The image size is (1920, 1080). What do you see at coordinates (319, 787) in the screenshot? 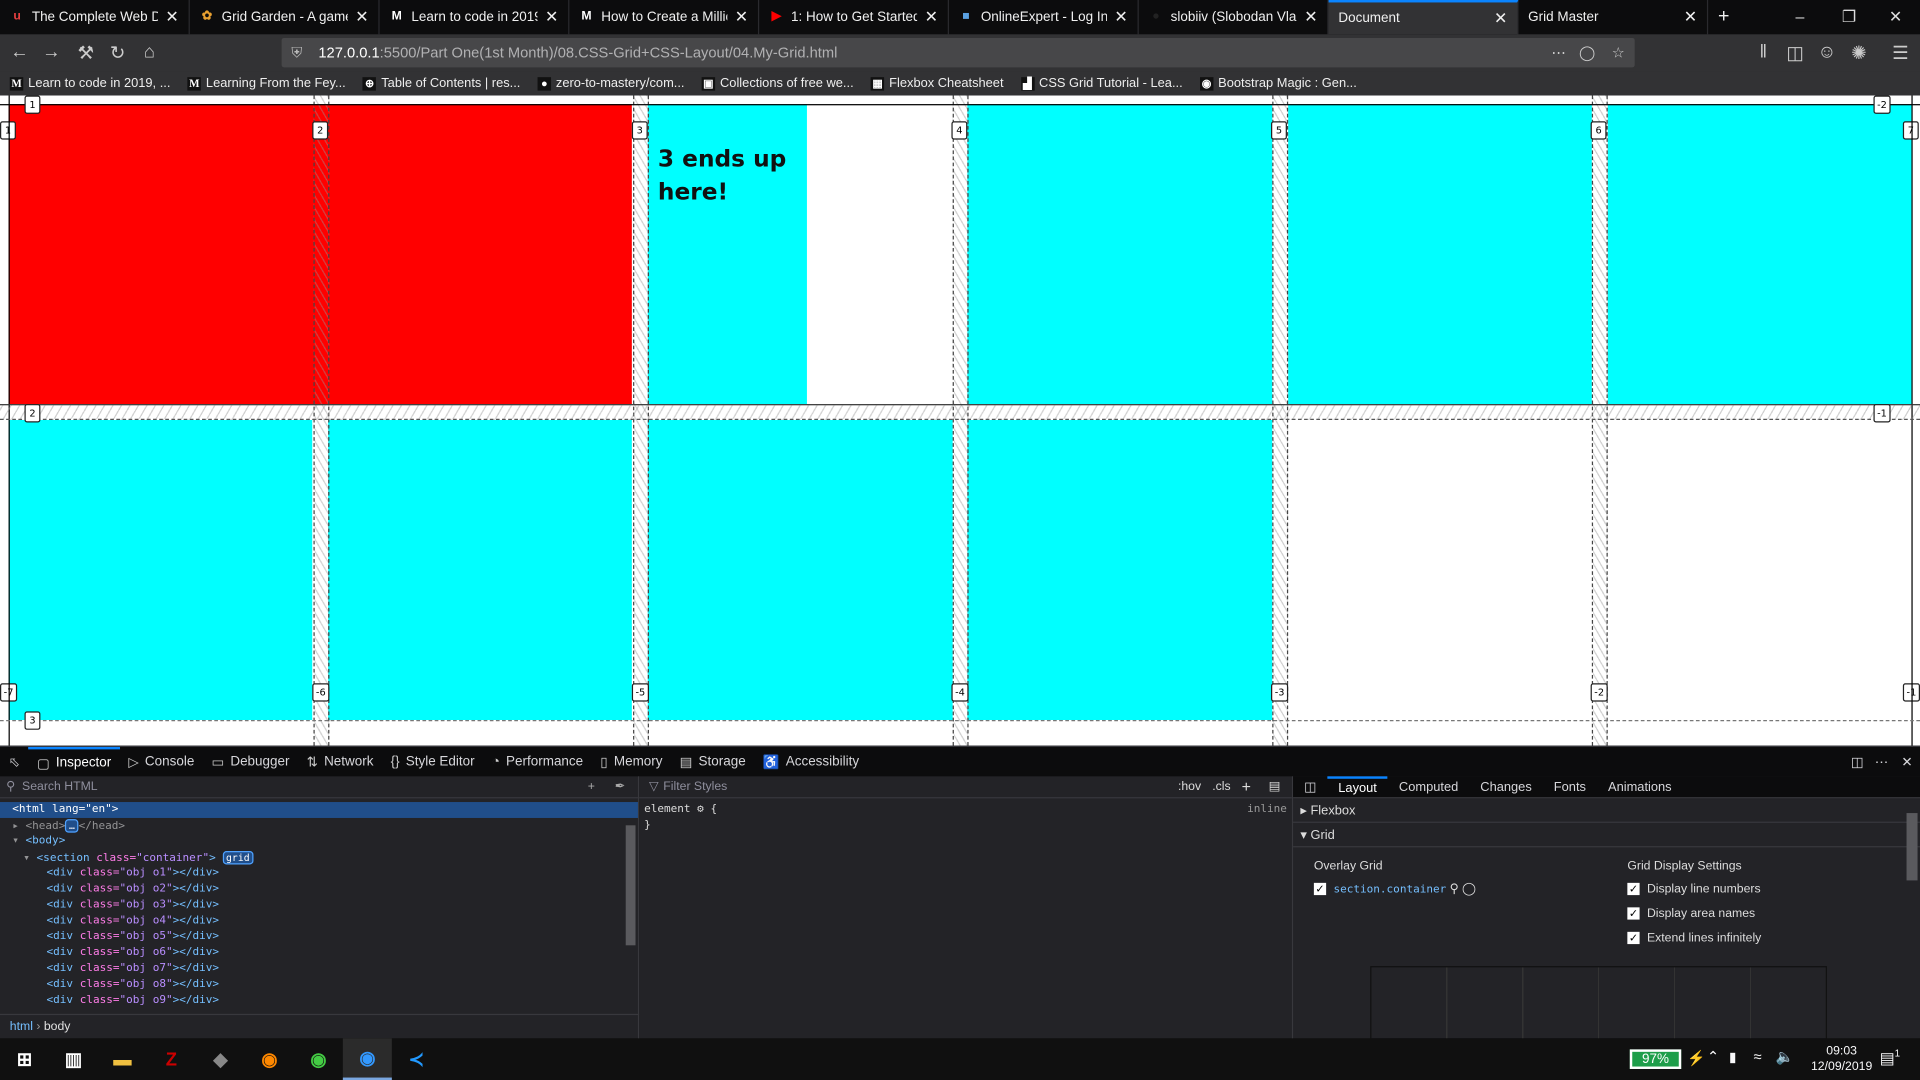
I see `search-html-input: ⚲ Search HTML + ✒` at bounding box center [319, 787].